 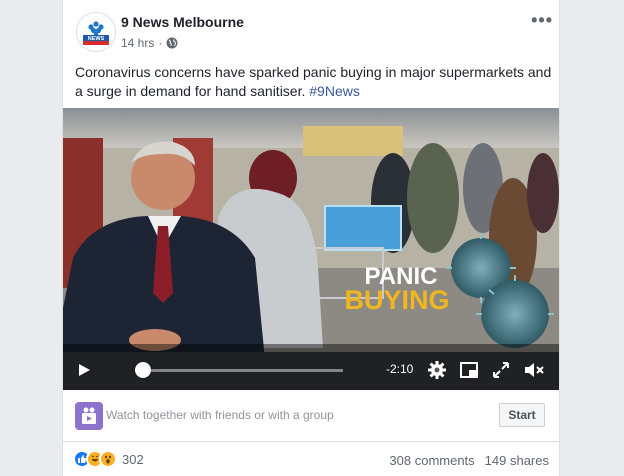 I want to click on mute-icon, so click(x=534, y=370).